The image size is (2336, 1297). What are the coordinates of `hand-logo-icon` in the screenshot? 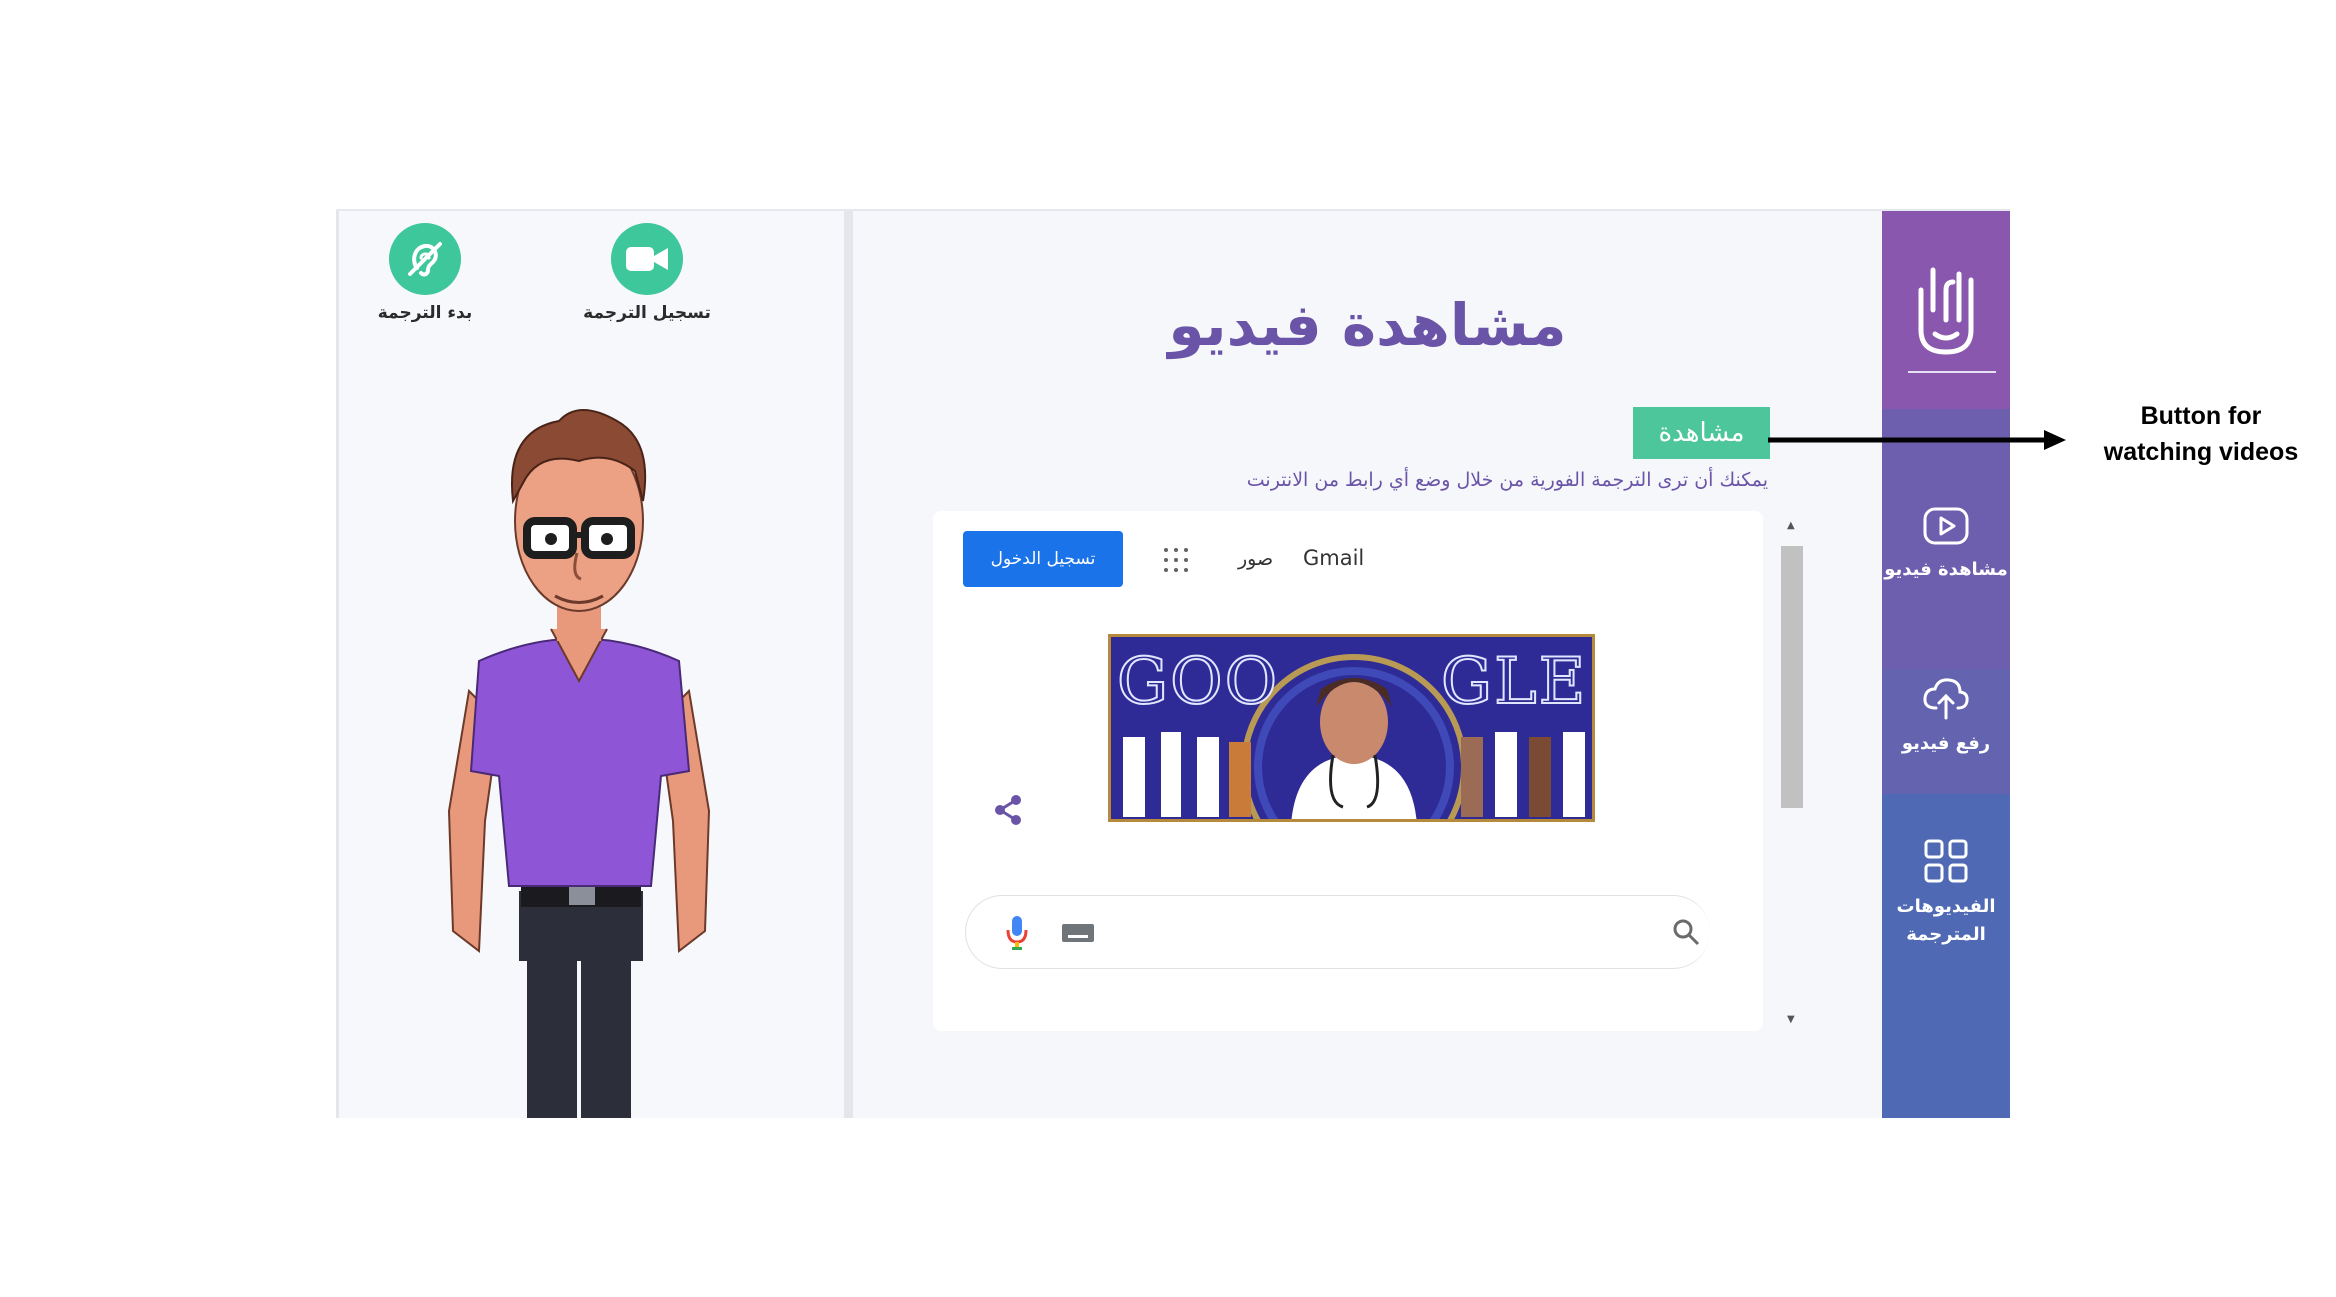 It's located at (1946, 311).